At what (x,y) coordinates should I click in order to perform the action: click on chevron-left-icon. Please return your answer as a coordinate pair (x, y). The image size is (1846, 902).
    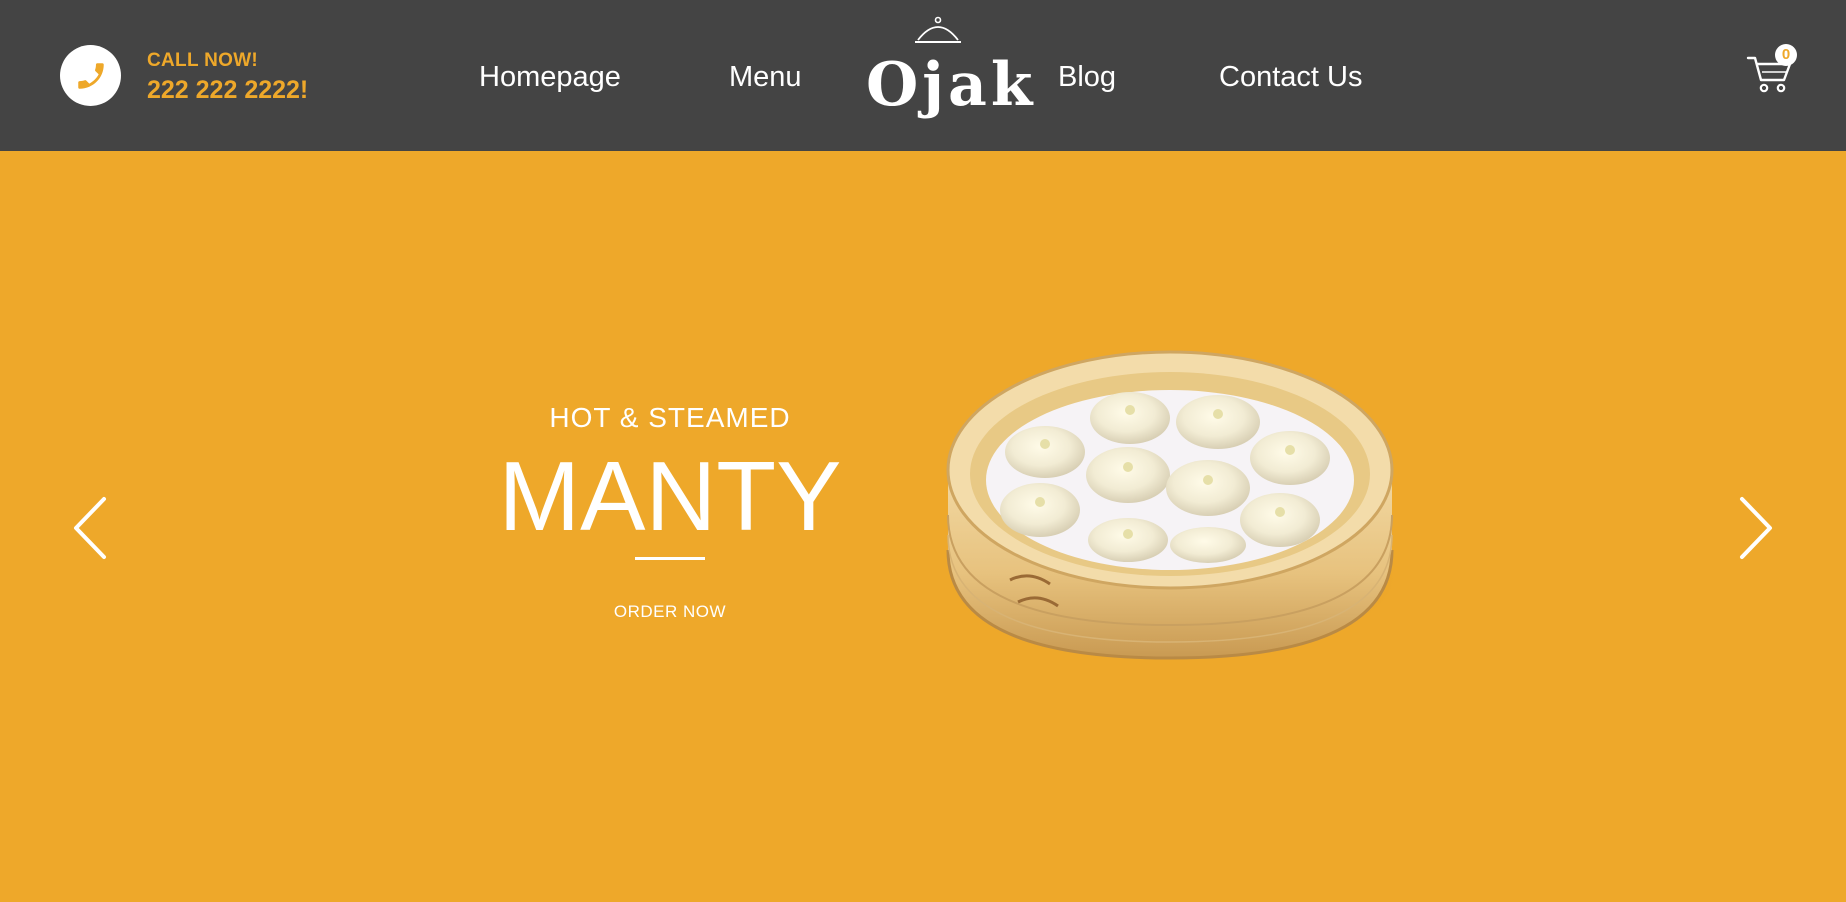
    Looking at the image, I should click on (90, 528).